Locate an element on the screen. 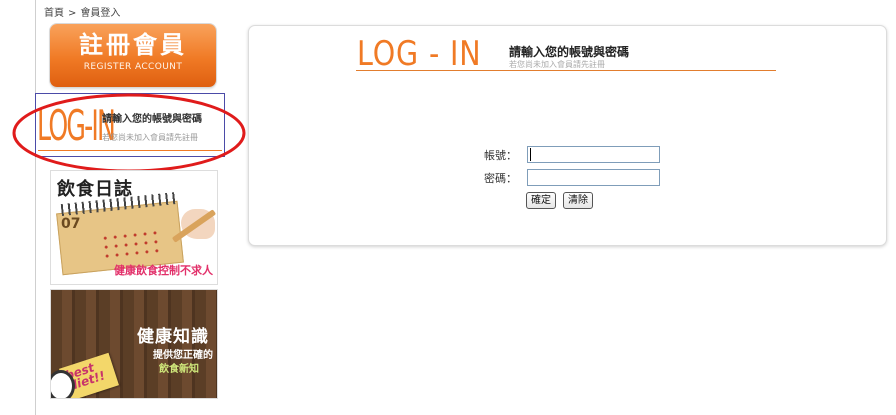 Image resolution: width=896 pixels, height=415 pixels. calendar-number: 07 is located at coordinates (71, 224).